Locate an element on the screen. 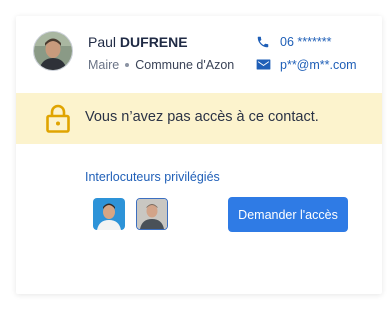 The height and width of the screenshot is (325, 392). contact-email-value: p**@m**.com is located at coordinates (318, 65).